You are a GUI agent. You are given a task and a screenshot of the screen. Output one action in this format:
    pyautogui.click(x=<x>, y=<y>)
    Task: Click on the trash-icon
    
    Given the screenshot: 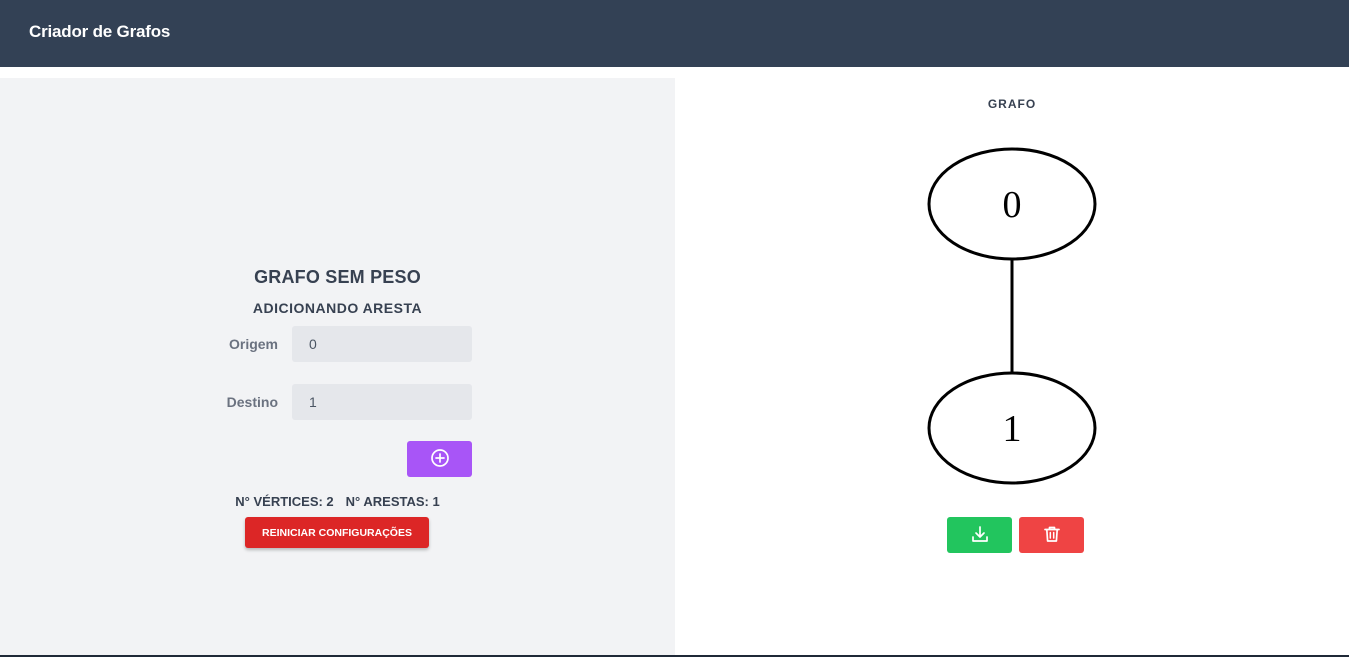 What is the action you would take?
    pyautogui.click(x=1052, y=535)
    